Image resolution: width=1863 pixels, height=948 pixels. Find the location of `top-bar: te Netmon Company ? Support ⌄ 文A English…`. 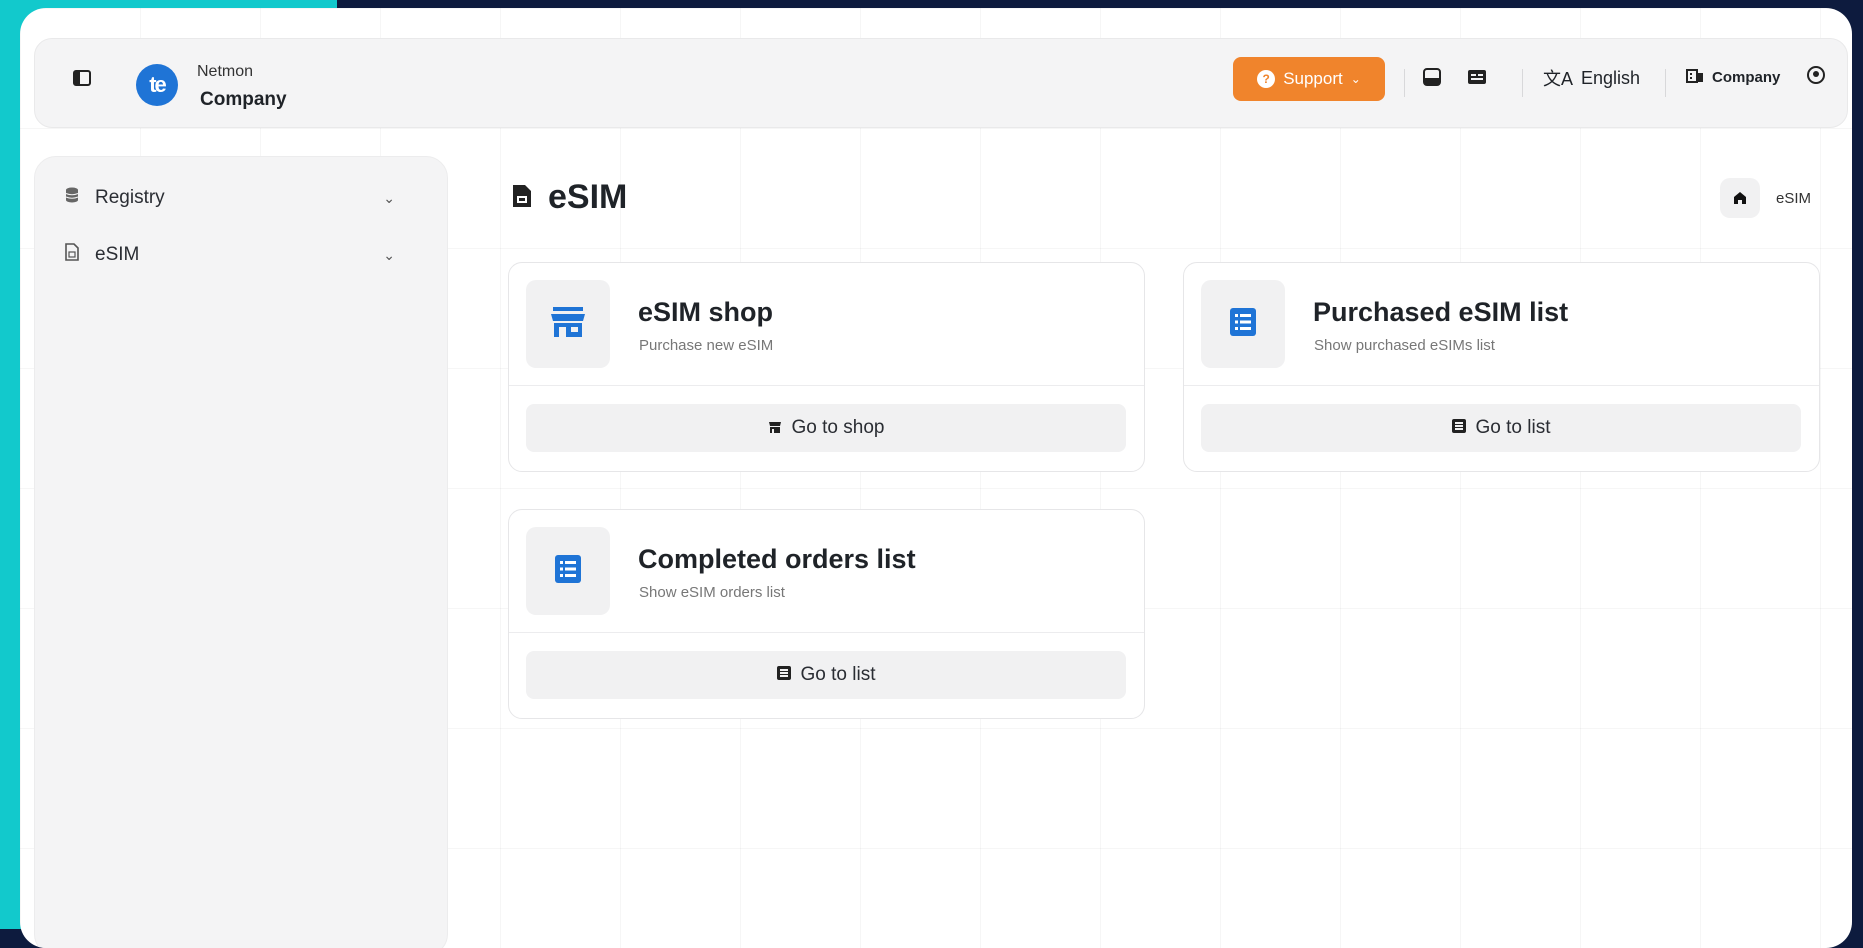

top-bar: te Netmon Company ? Support ⌄ 文A English… is located at coordinates (941, 83).